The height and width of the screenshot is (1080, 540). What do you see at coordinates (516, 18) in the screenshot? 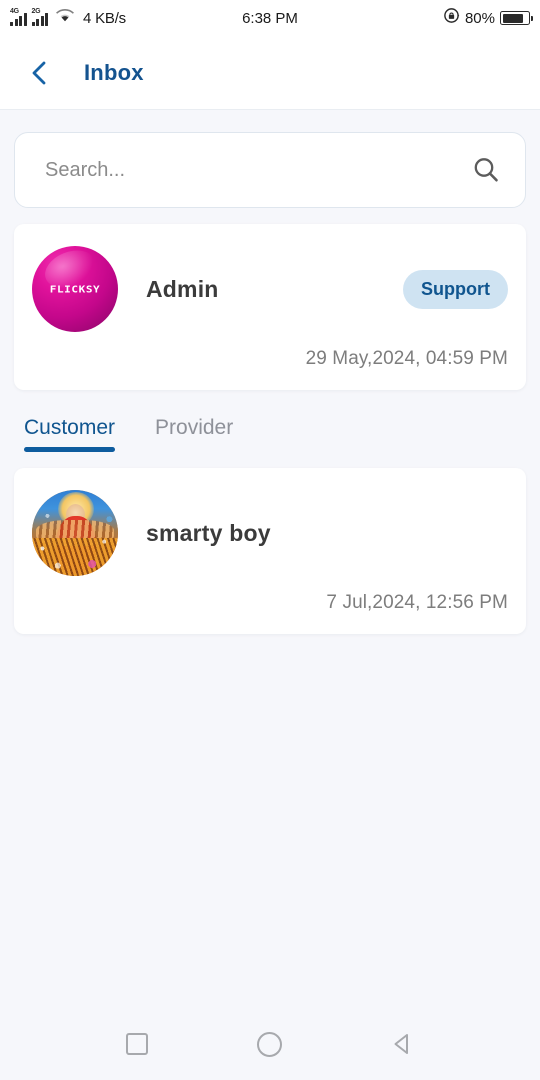
I see `battery-icon` at bounding box center [516, 18].